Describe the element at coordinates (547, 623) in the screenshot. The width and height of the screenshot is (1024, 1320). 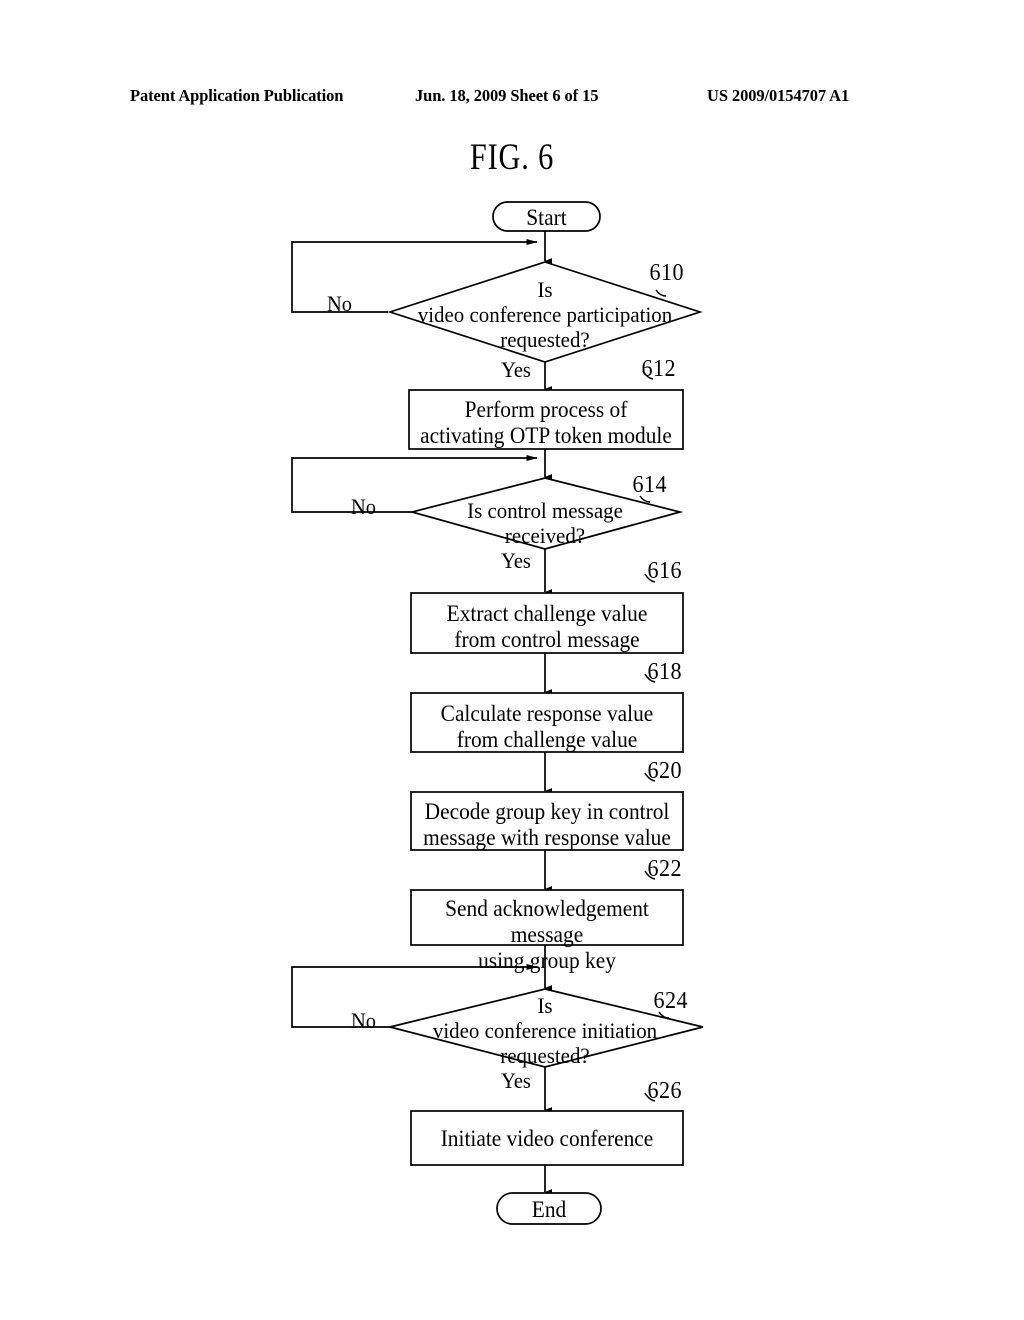
I see `process-616-shape` at that location.